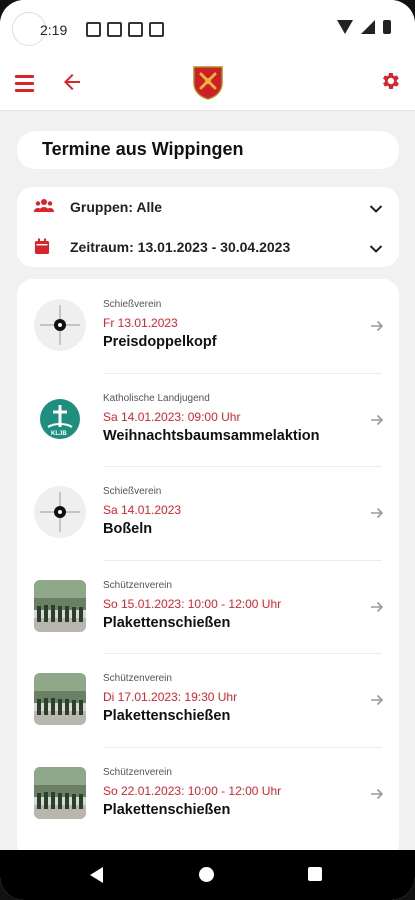 The height and width of the screenshot is (900, 415). Describe the element at coordinates (60, 418) in the screenshot. I see `kljb-logo-icon: KLJB` at that location.